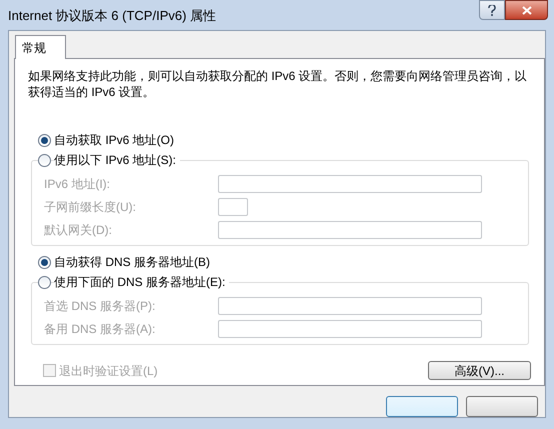  I want to click on radio-label: 使用以下 IPv6 地址(S):, so click(117, 160).